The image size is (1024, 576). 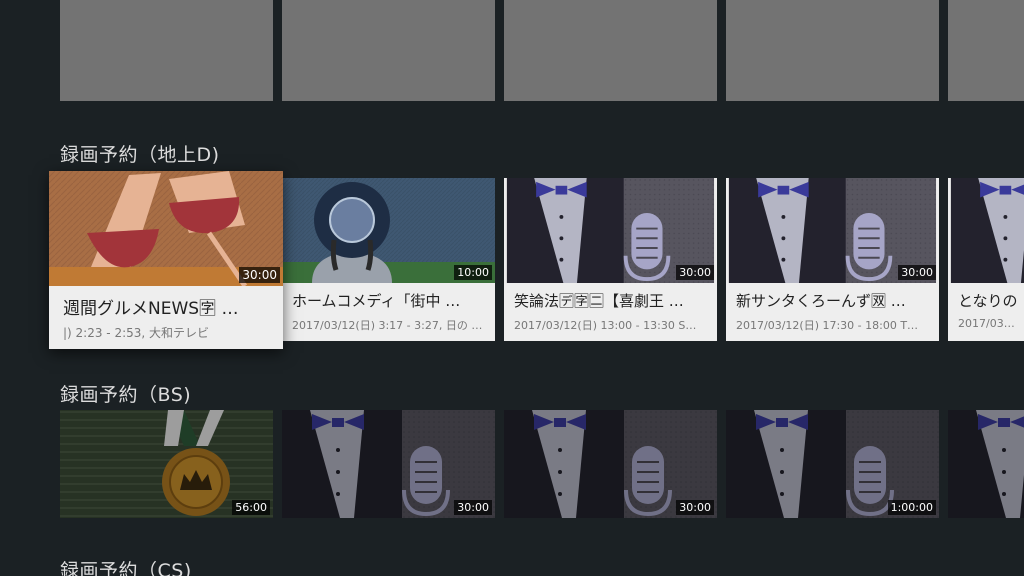 I want to click on duration-badge: 56:00, so click(x=251, y=507).